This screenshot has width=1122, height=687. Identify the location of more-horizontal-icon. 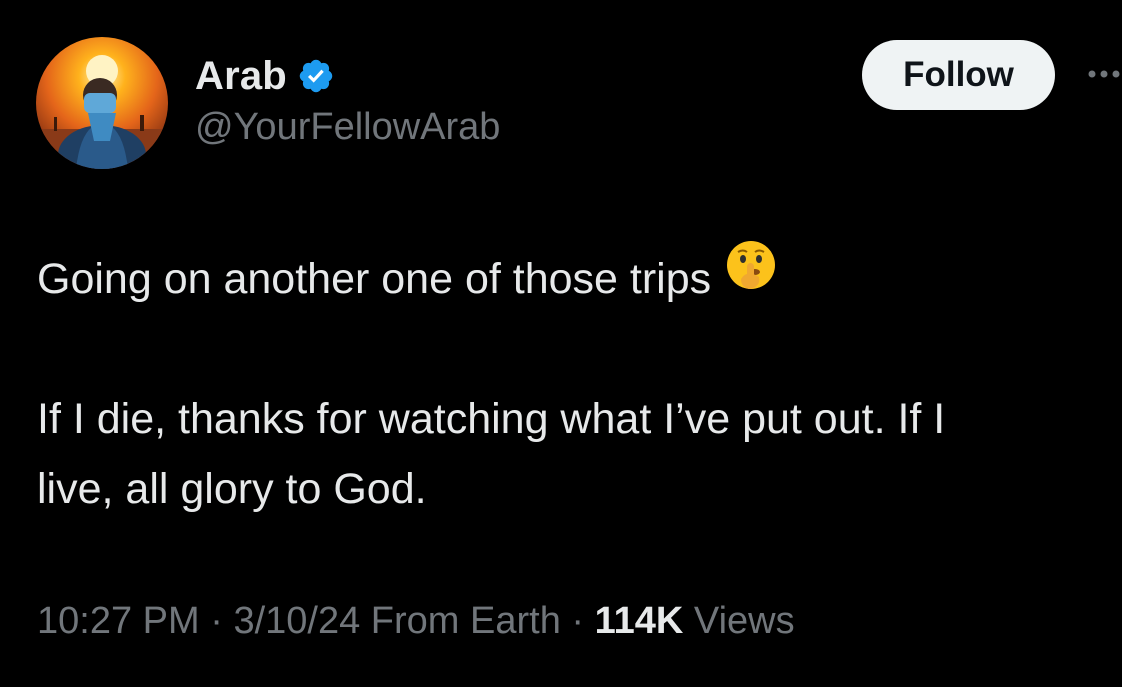
(1104, 74).